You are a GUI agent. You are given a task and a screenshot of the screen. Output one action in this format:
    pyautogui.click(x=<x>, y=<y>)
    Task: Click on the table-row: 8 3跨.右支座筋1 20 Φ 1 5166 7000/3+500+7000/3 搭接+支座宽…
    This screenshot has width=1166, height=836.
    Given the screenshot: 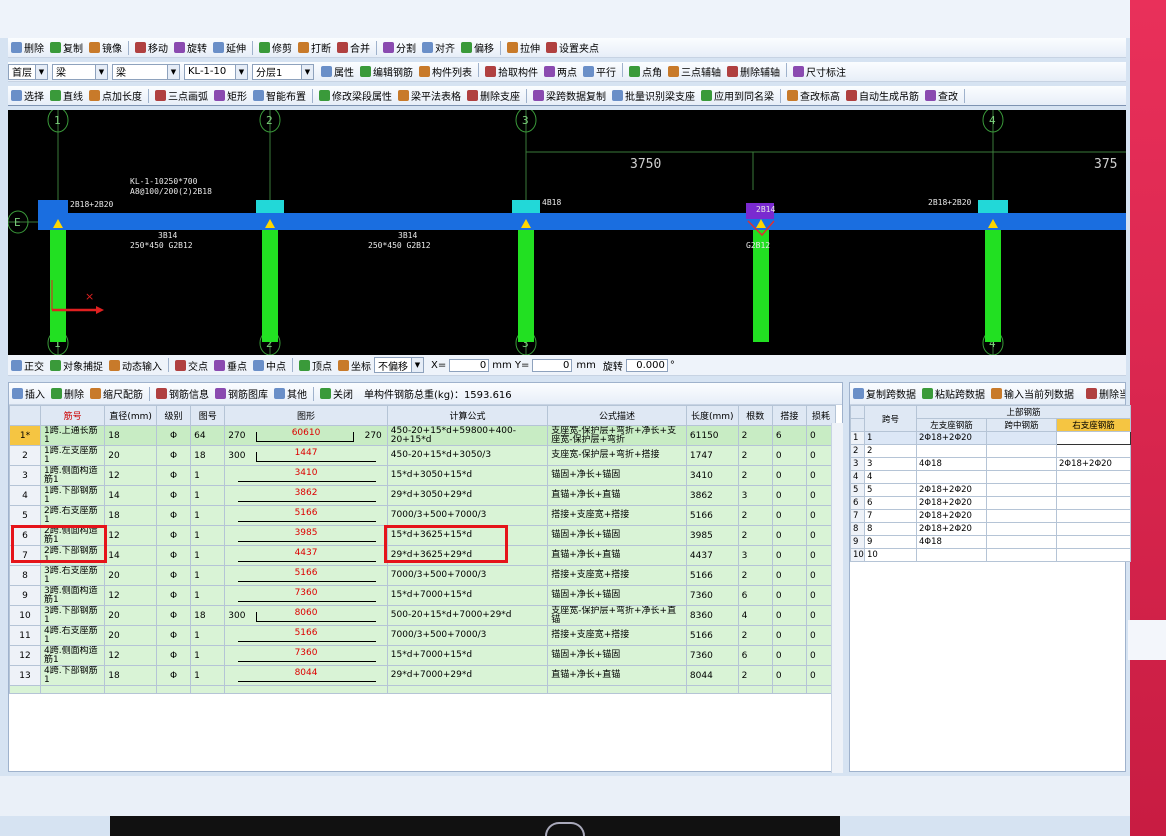 What is the action you would take?
    pyautogui.click(x=422, y=575)
    